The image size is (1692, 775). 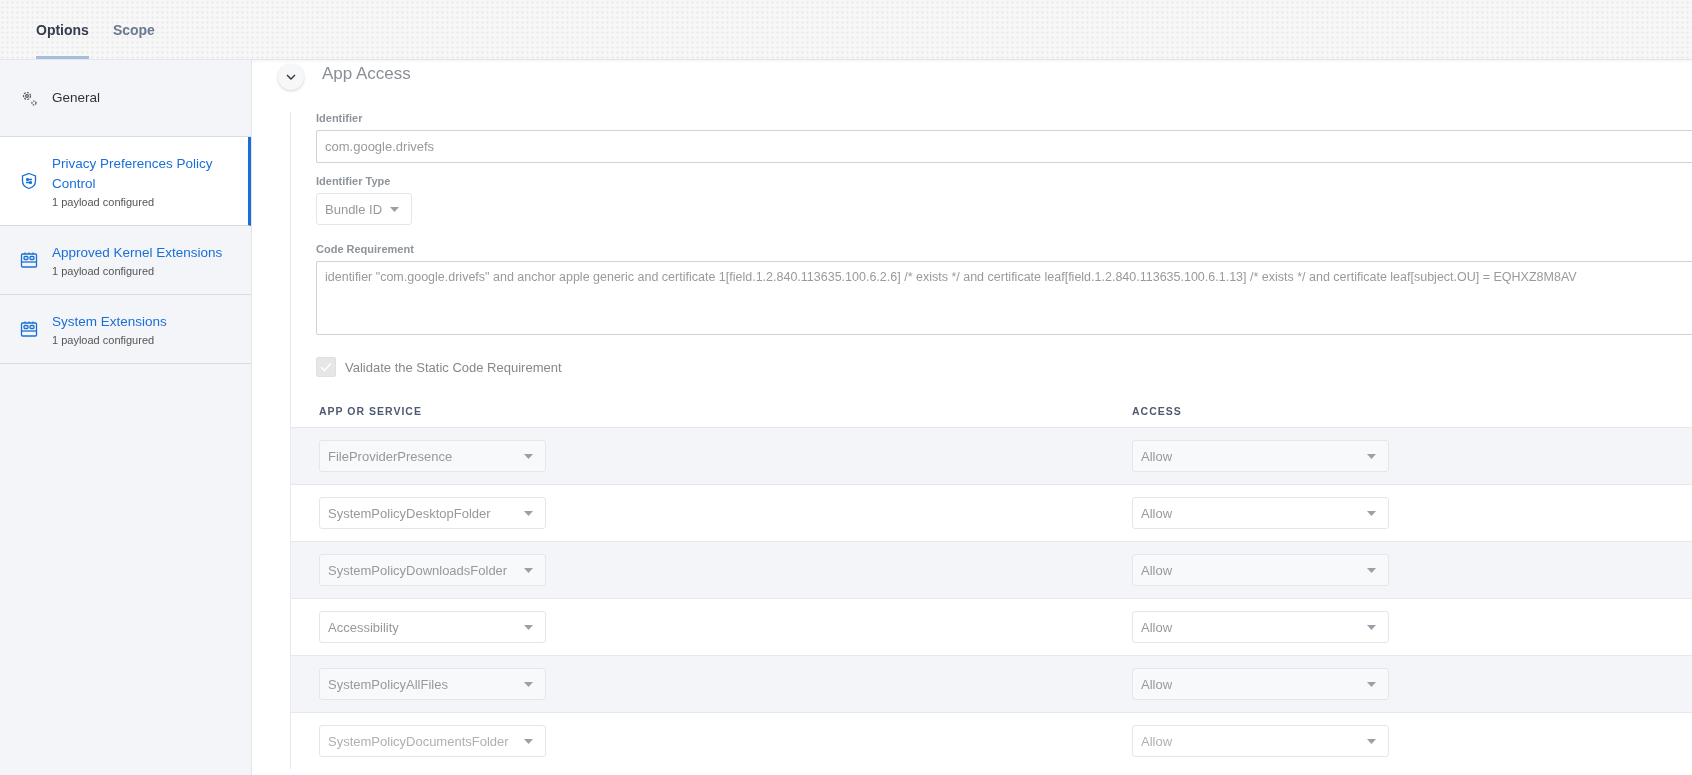 What do you see at coordinates (432, 456) in the screenshot?
I see `dropdown: FileProviderPresence` at bounding box center [432, 456].